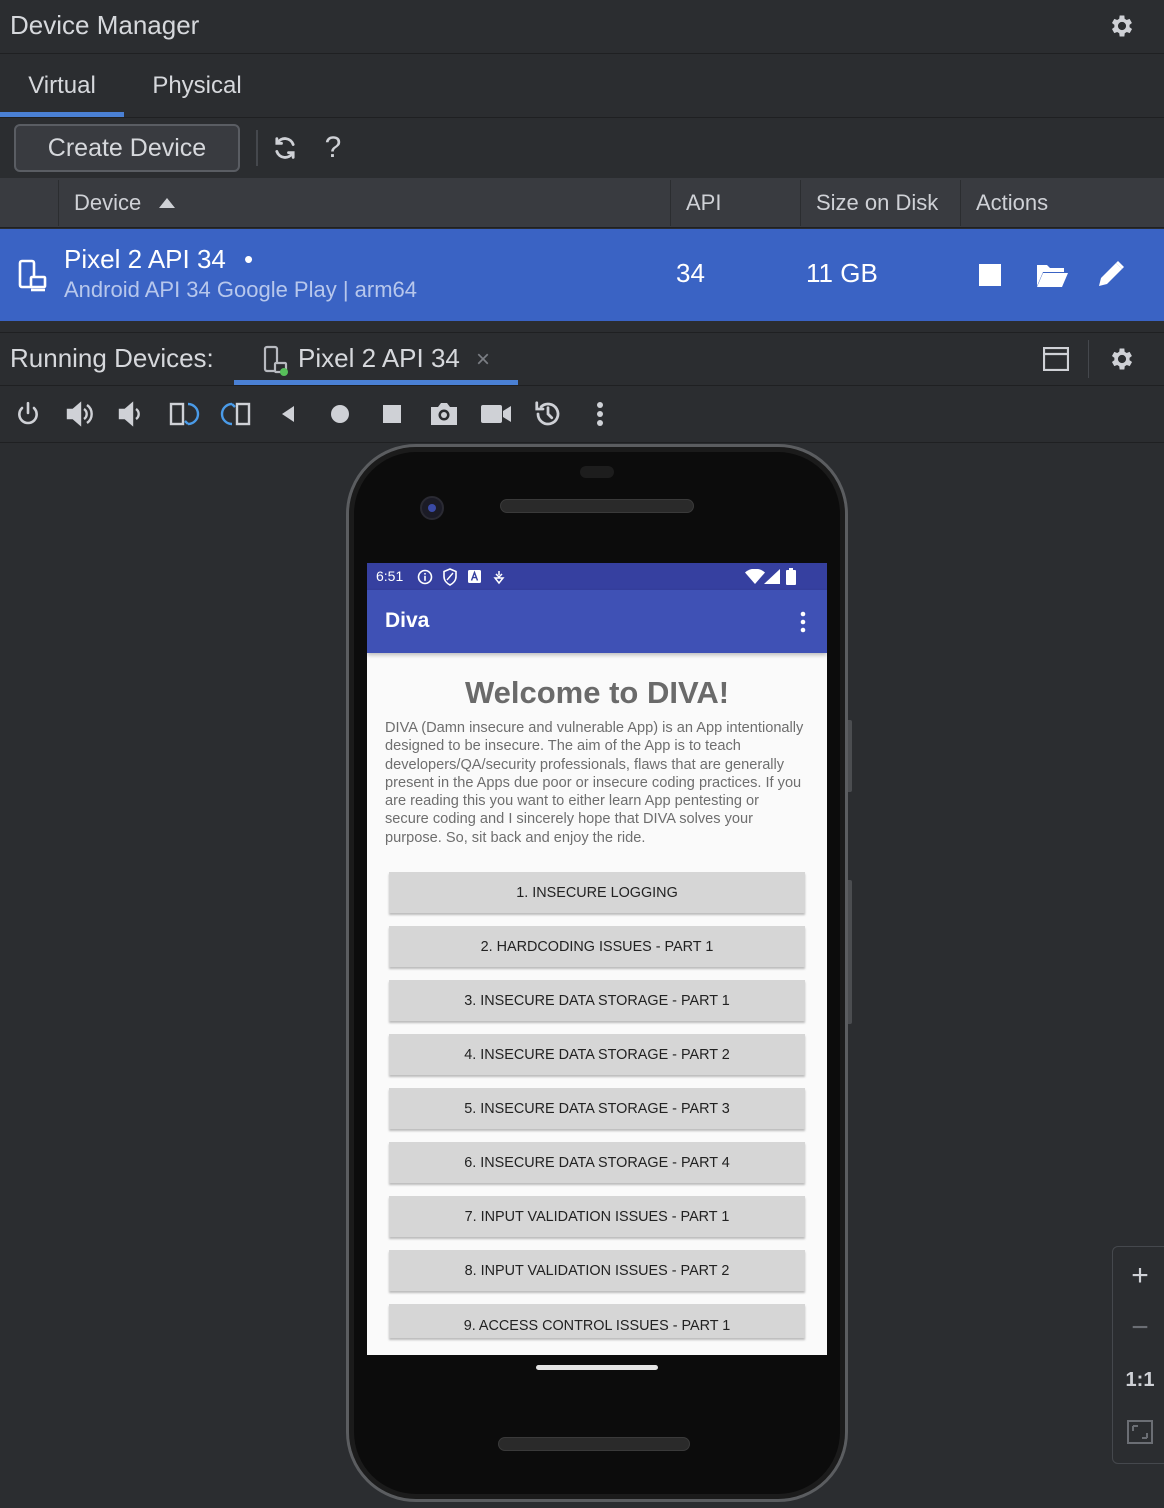  What do you see at coordinates (450, 577) in the screenshot?
I see `shield-icon` at bounding box center [450, 577].